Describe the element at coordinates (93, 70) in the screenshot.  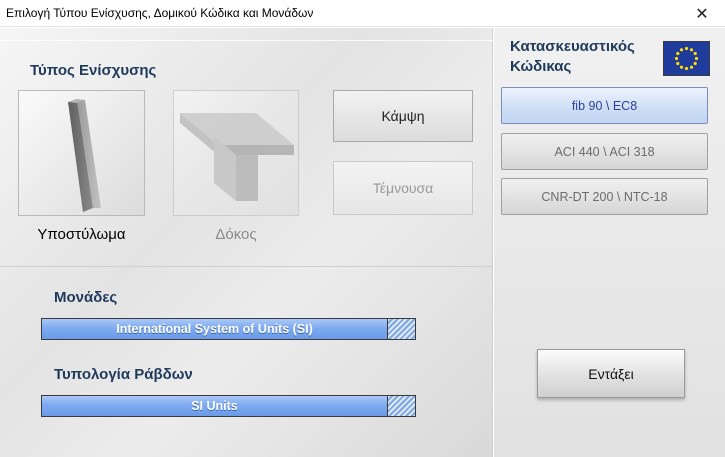
I see `reinforcement-type-title: Τύπος Ενίσχυσης` at that location.